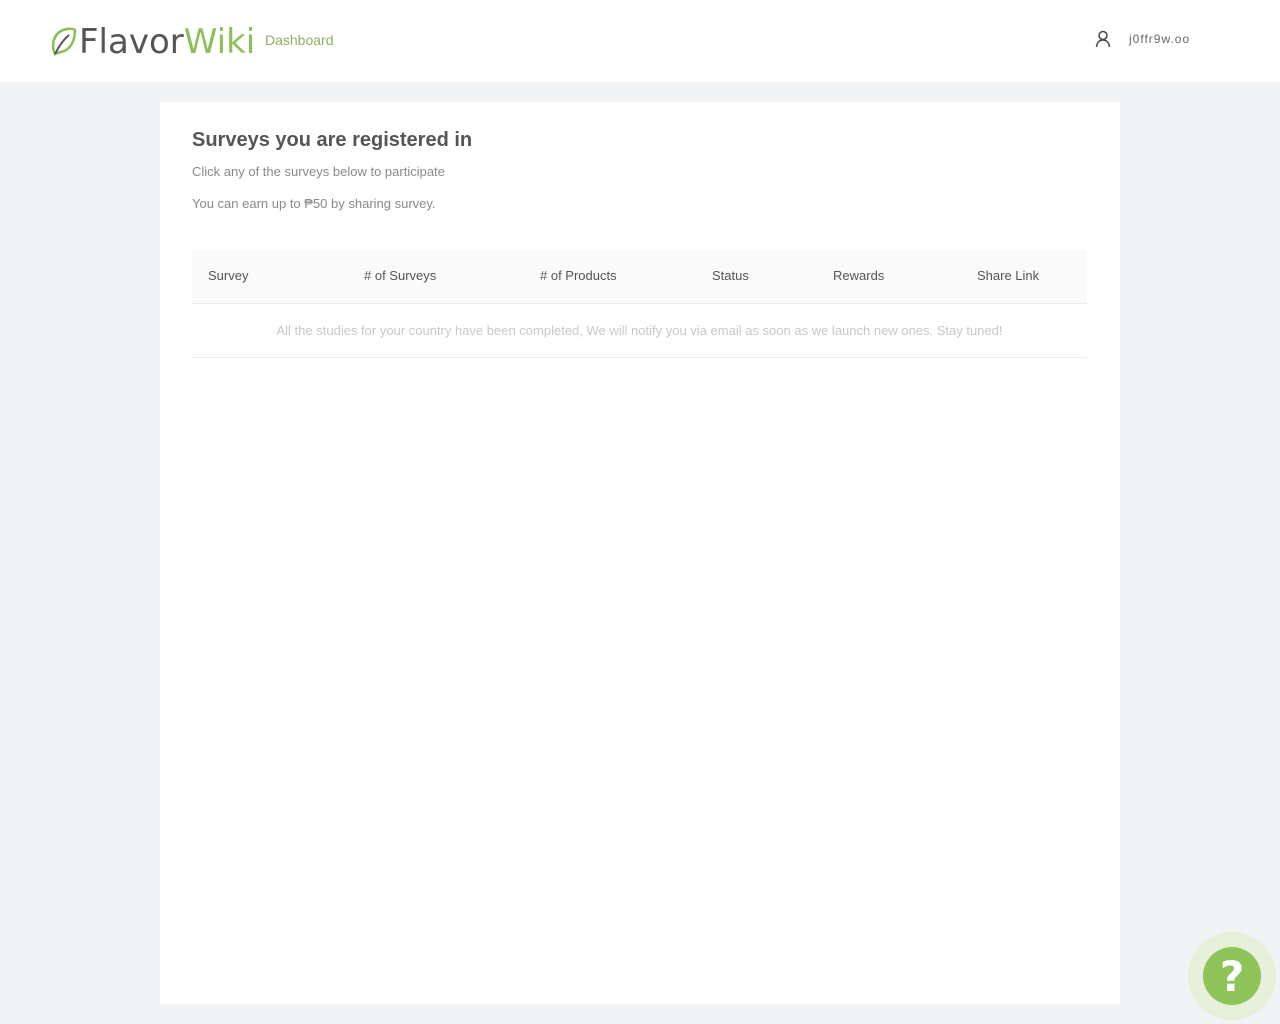  I want to click on column-header-share-link: Share Link, so click(1008, 275).